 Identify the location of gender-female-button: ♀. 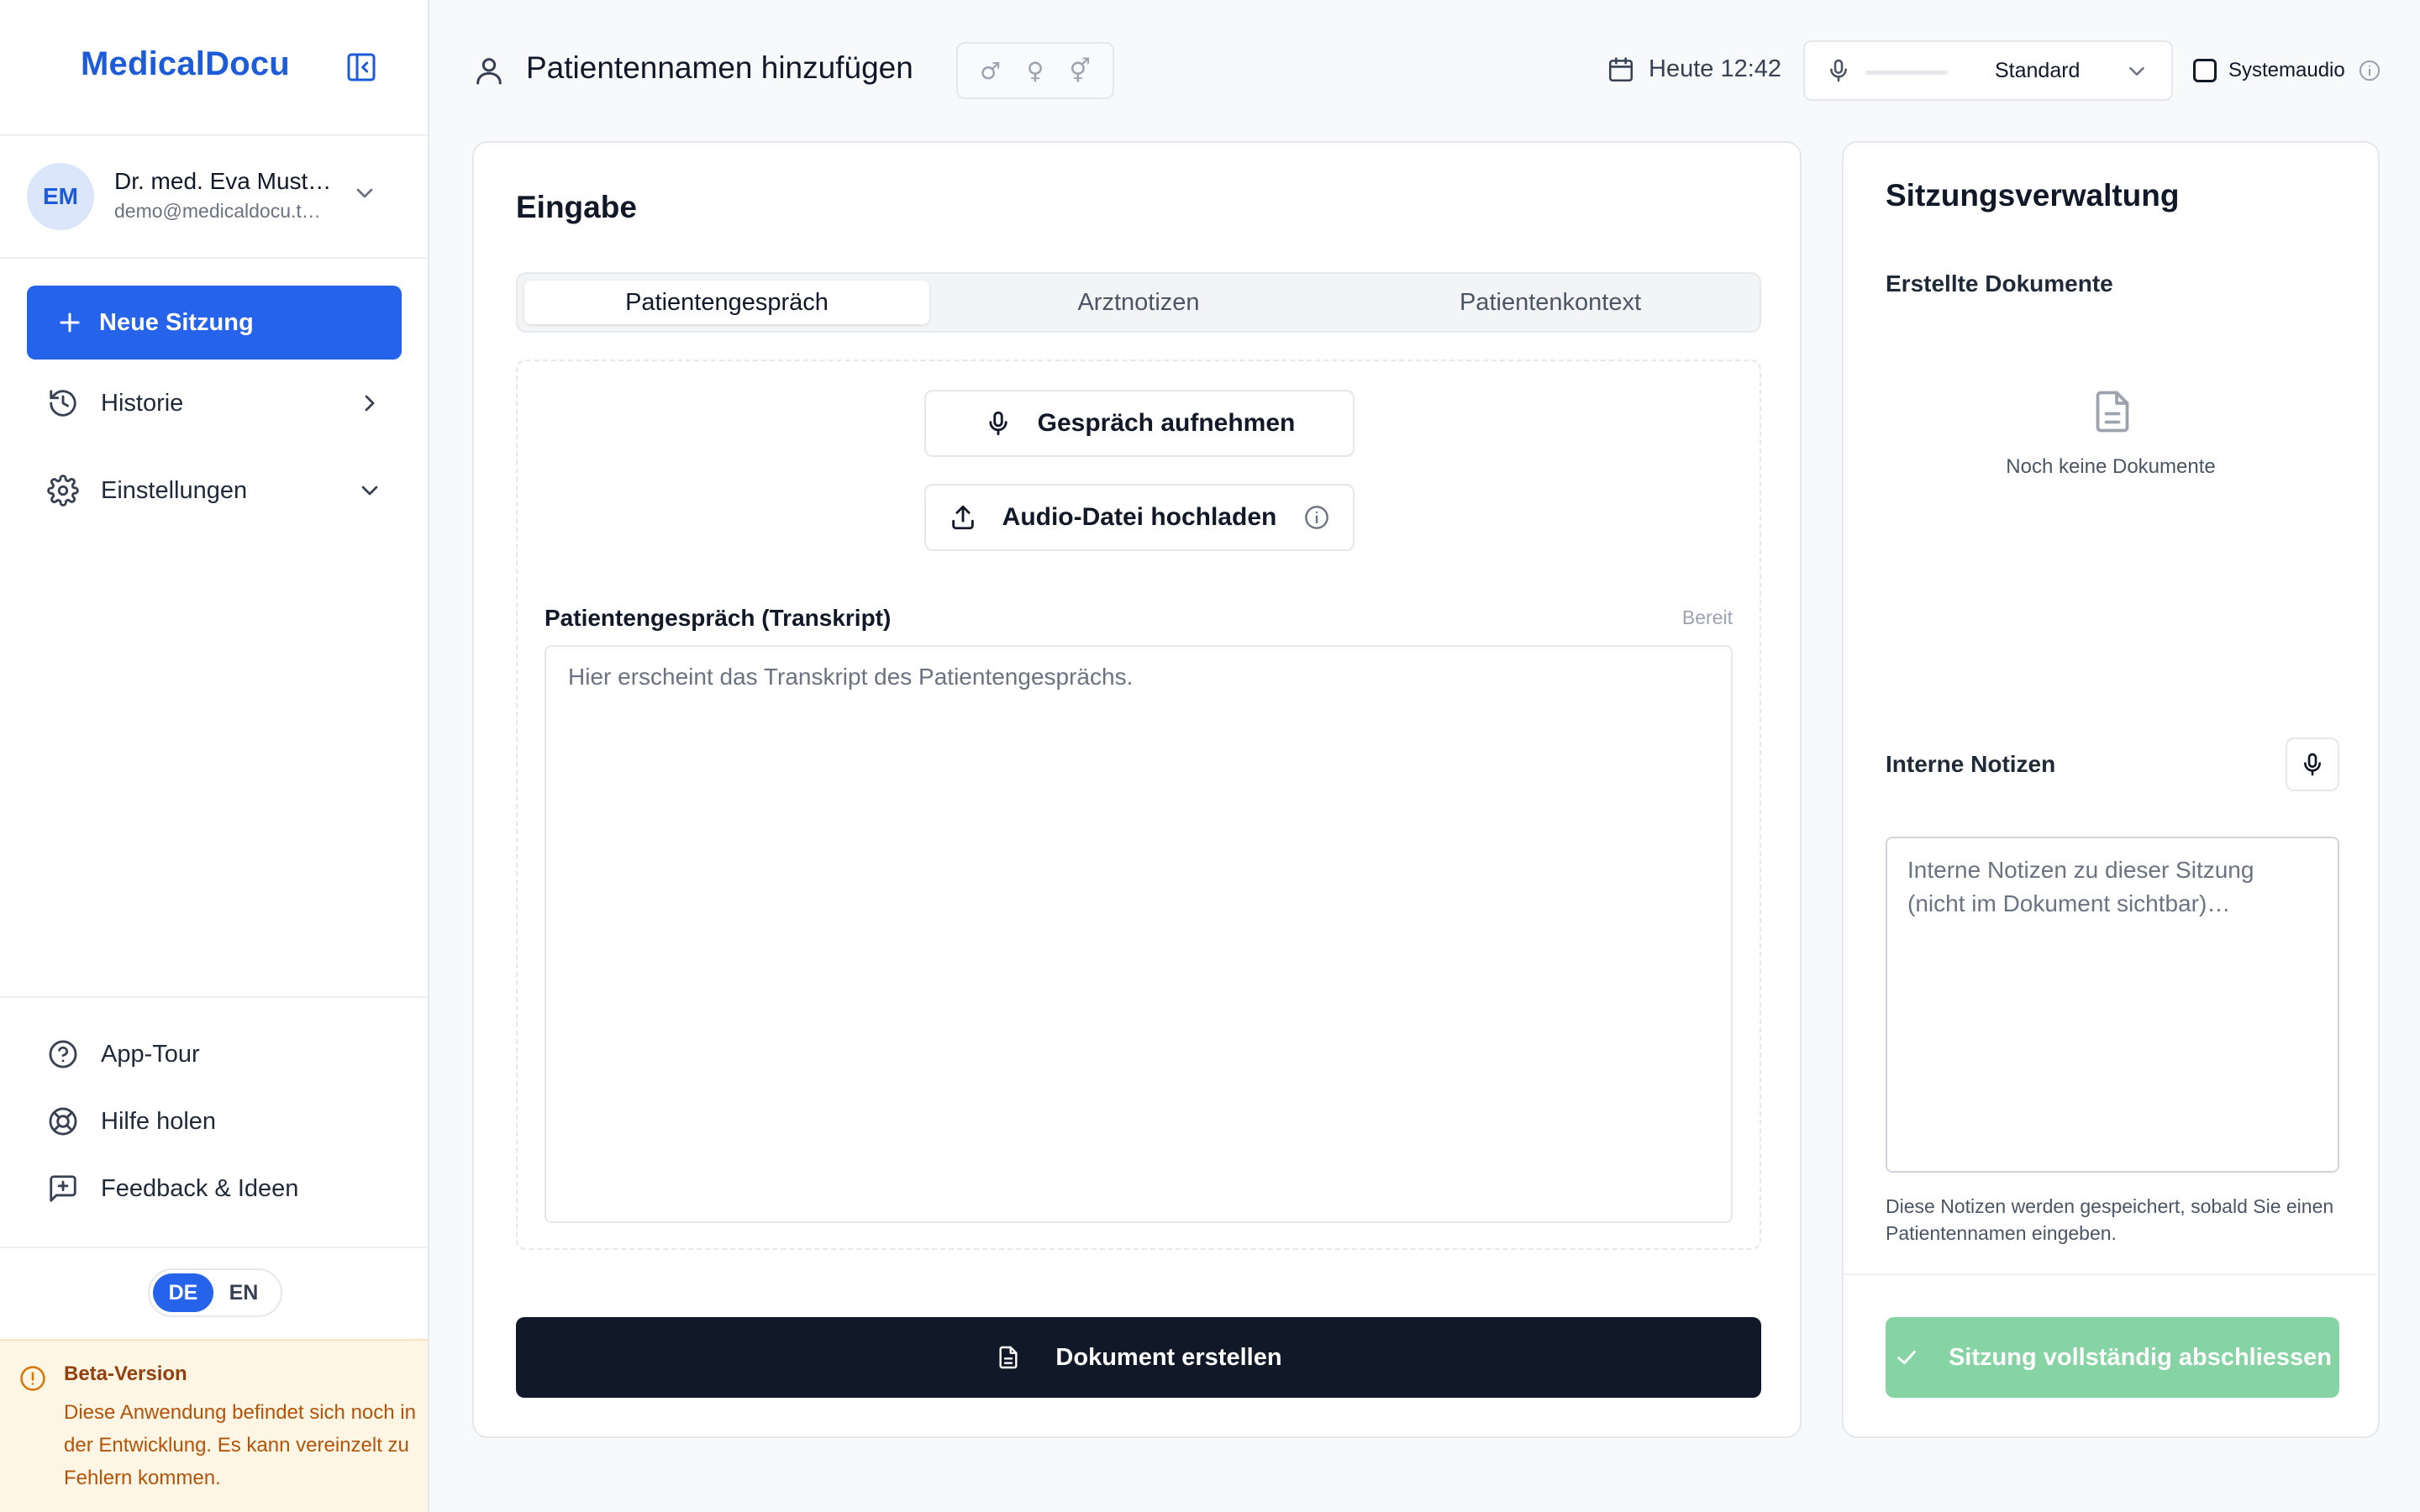
(1035, 71).